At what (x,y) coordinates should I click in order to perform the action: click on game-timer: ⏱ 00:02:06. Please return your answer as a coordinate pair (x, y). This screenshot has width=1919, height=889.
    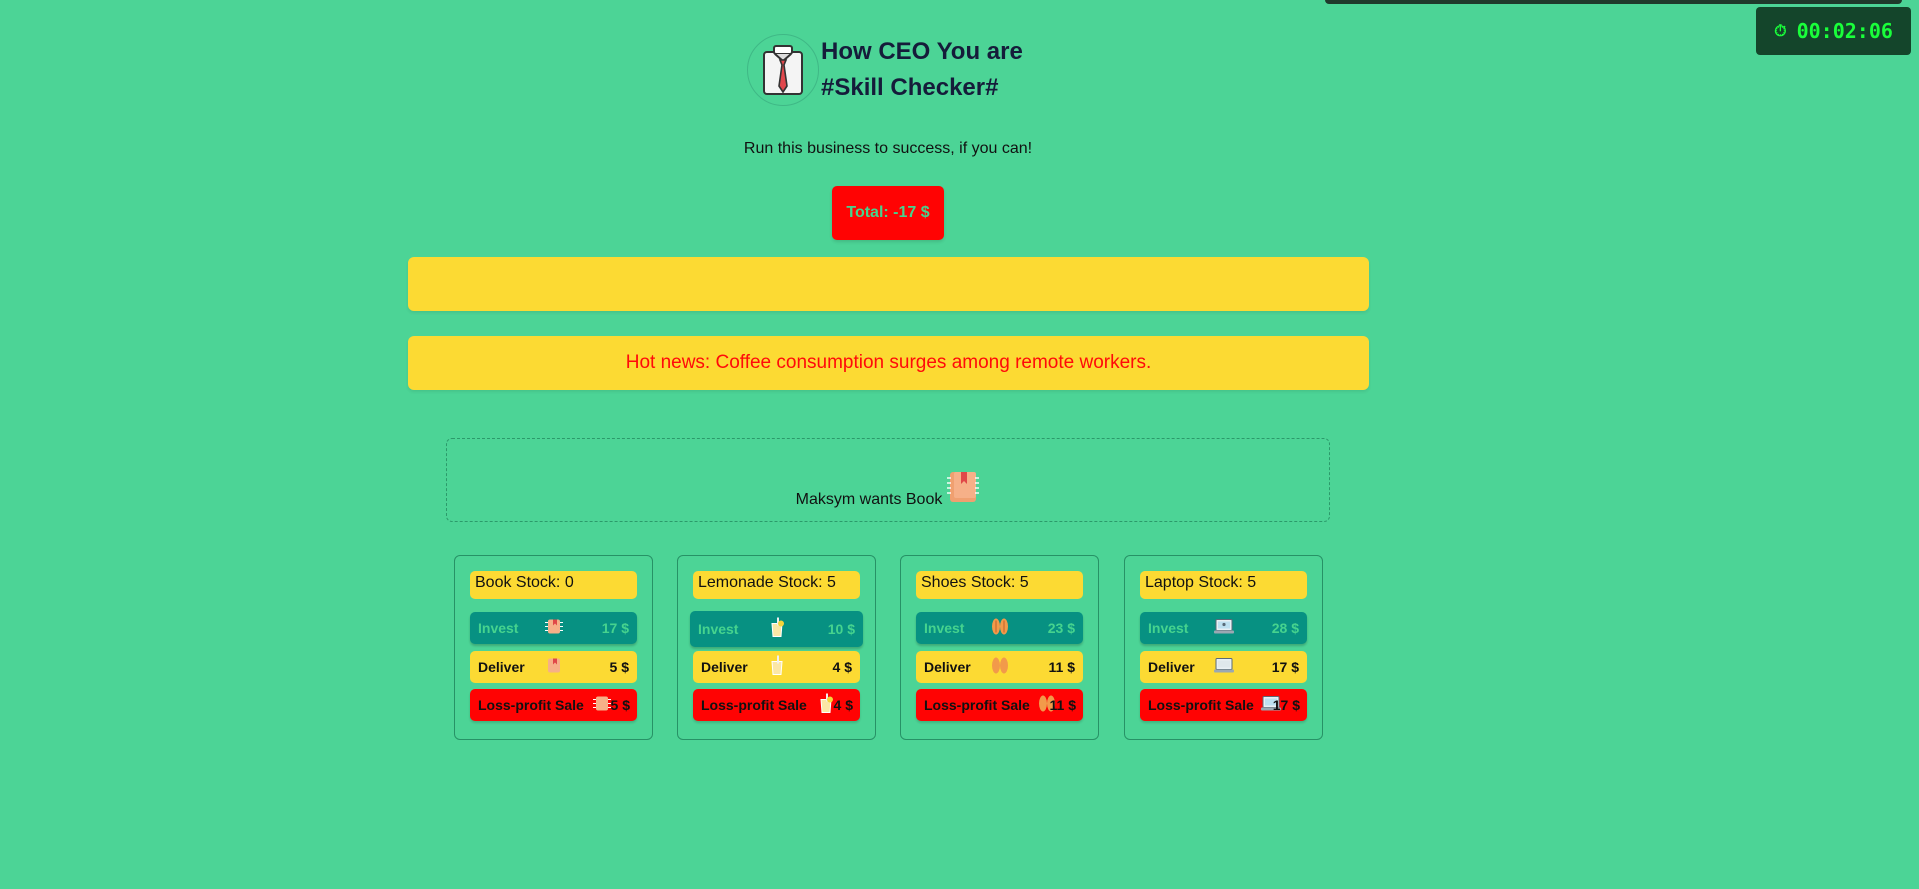
    Looking at the image, I should click on (1833, 31).